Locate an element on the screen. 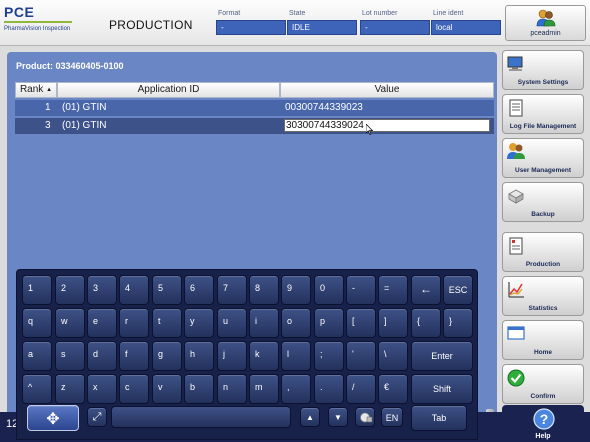 This screenshot has height=442, width=590. line-ident-value: local is located at coordinates (466, 27).